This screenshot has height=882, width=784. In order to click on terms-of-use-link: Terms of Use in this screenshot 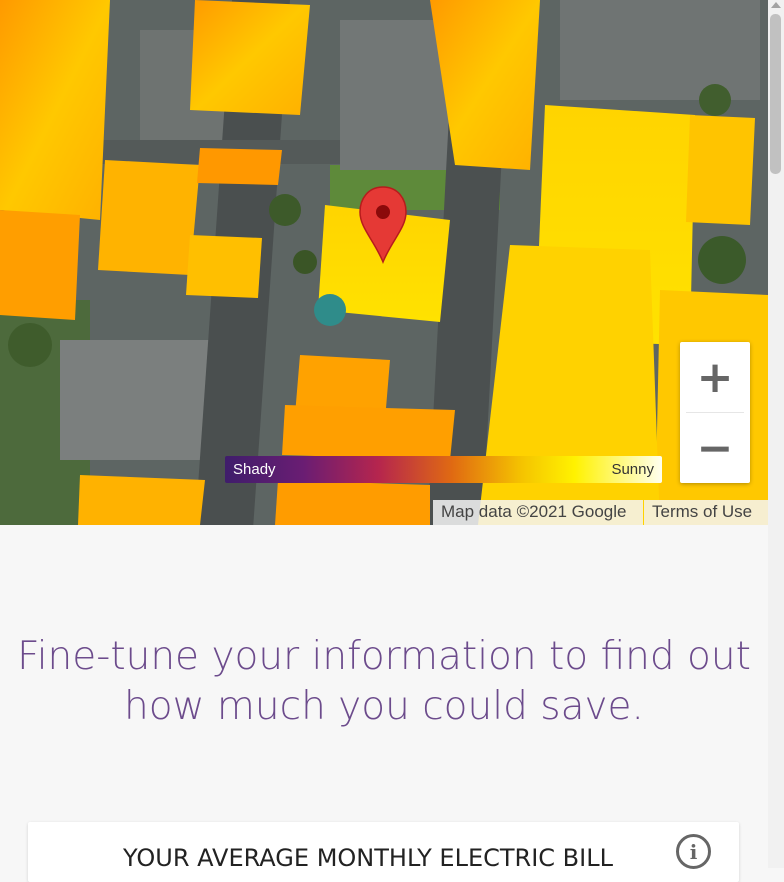, I will do `click(706, 512)`.